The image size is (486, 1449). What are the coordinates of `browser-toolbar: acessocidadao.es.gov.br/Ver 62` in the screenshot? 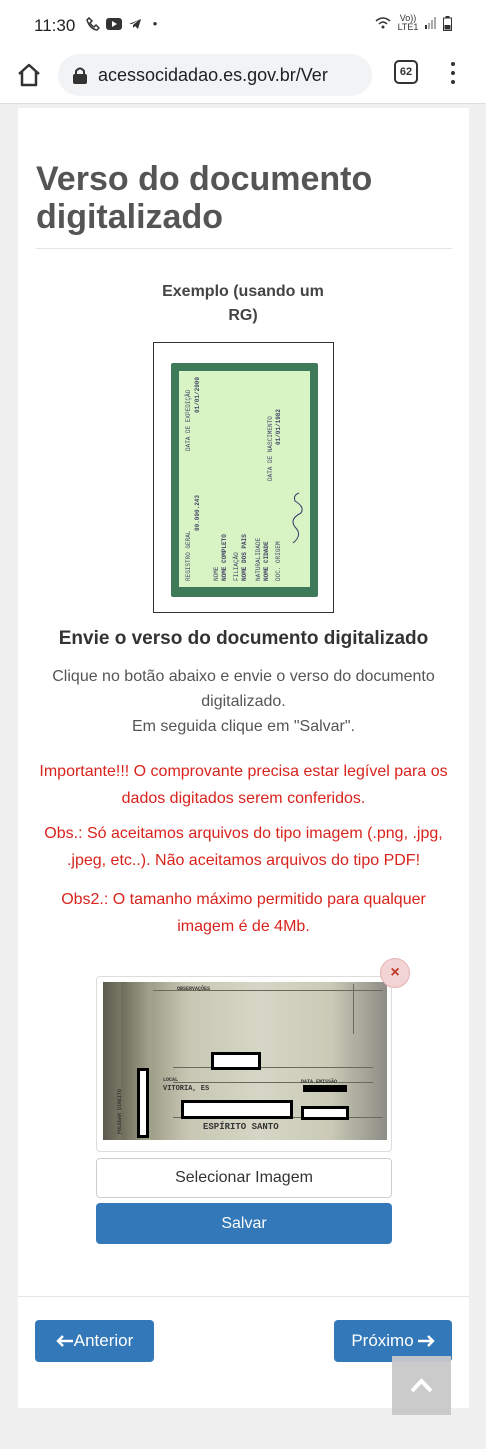 It's located at (243, 77).